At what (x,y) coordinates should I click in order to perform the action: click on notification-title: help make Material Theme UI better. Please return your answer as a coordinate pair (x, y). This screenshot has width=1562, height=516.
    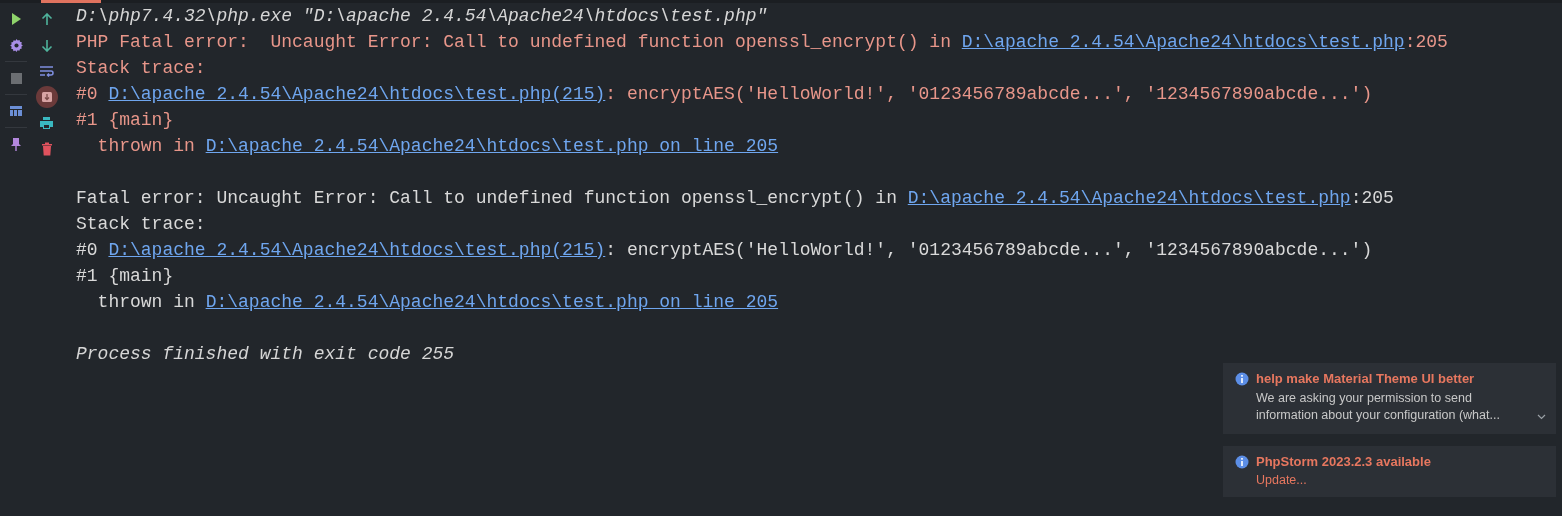
    Looking at the image, I should click on (1365, 378).